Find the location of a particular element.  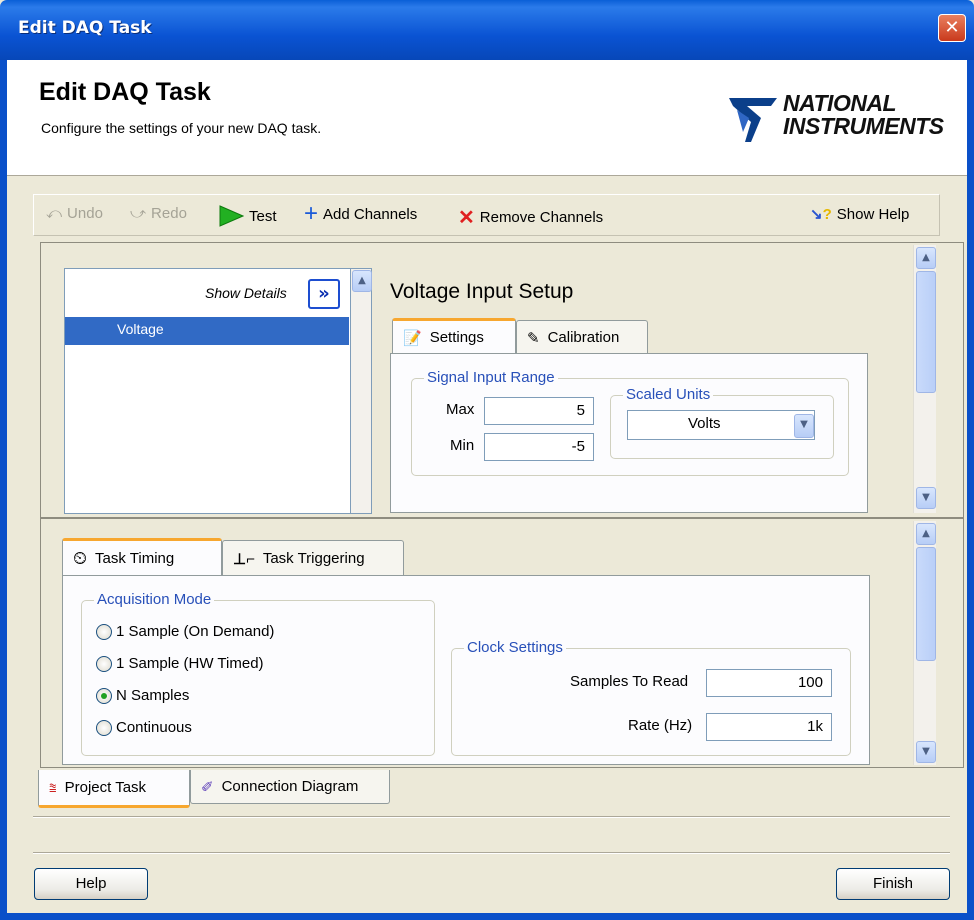

finish-button: Finish is located at coordinates (893, 884).